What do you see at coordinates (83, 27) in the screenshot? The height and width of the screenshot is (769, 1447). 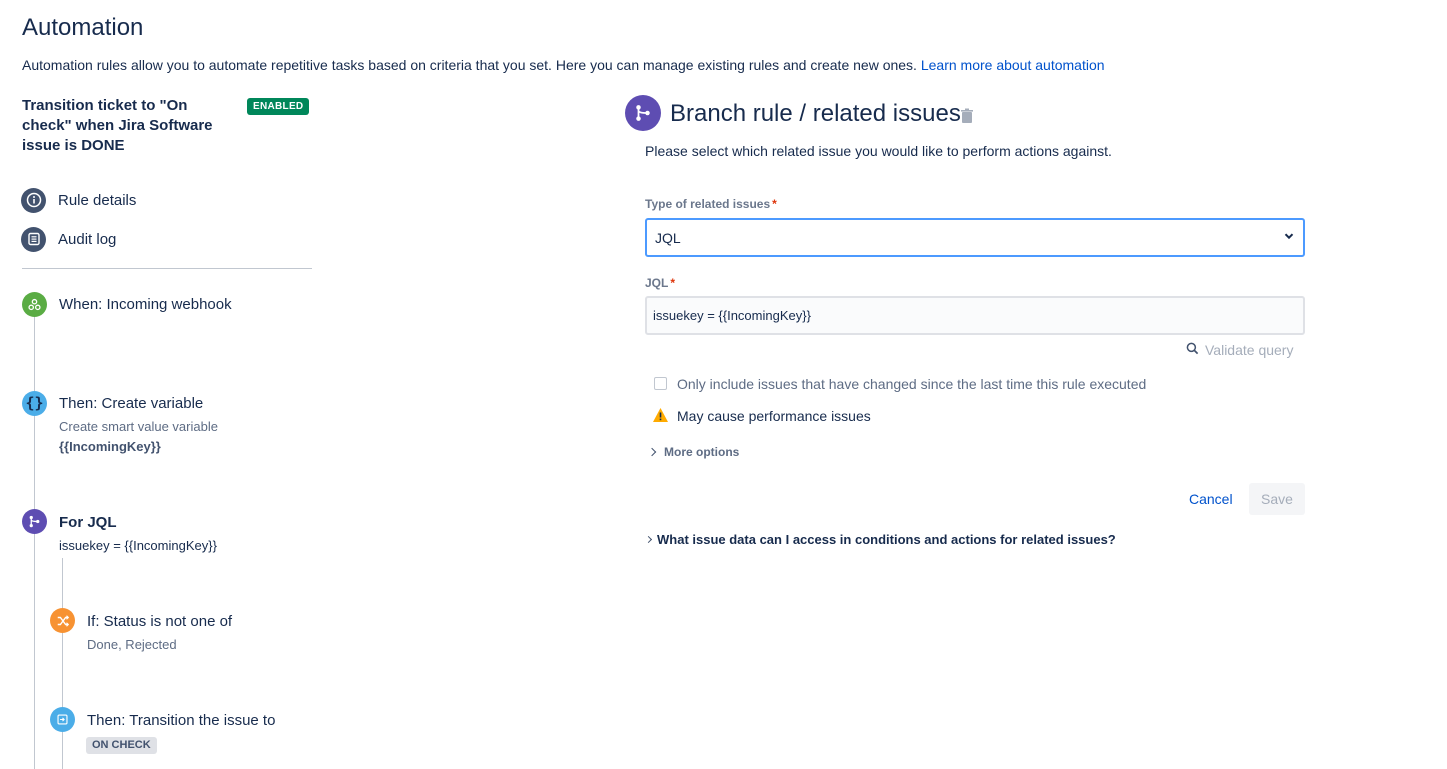 I see `page-title: Automation` at bounding box center [83, 27].